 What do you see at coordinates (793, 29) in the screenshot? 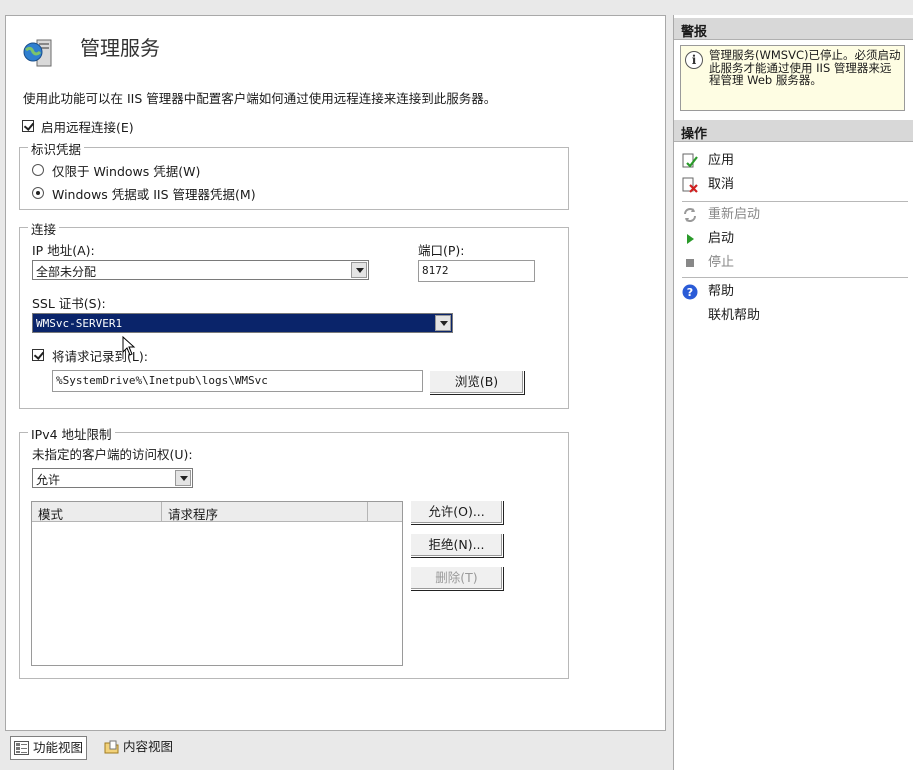
I see `alerts-header: 警报` at bounding box center [793, 29].